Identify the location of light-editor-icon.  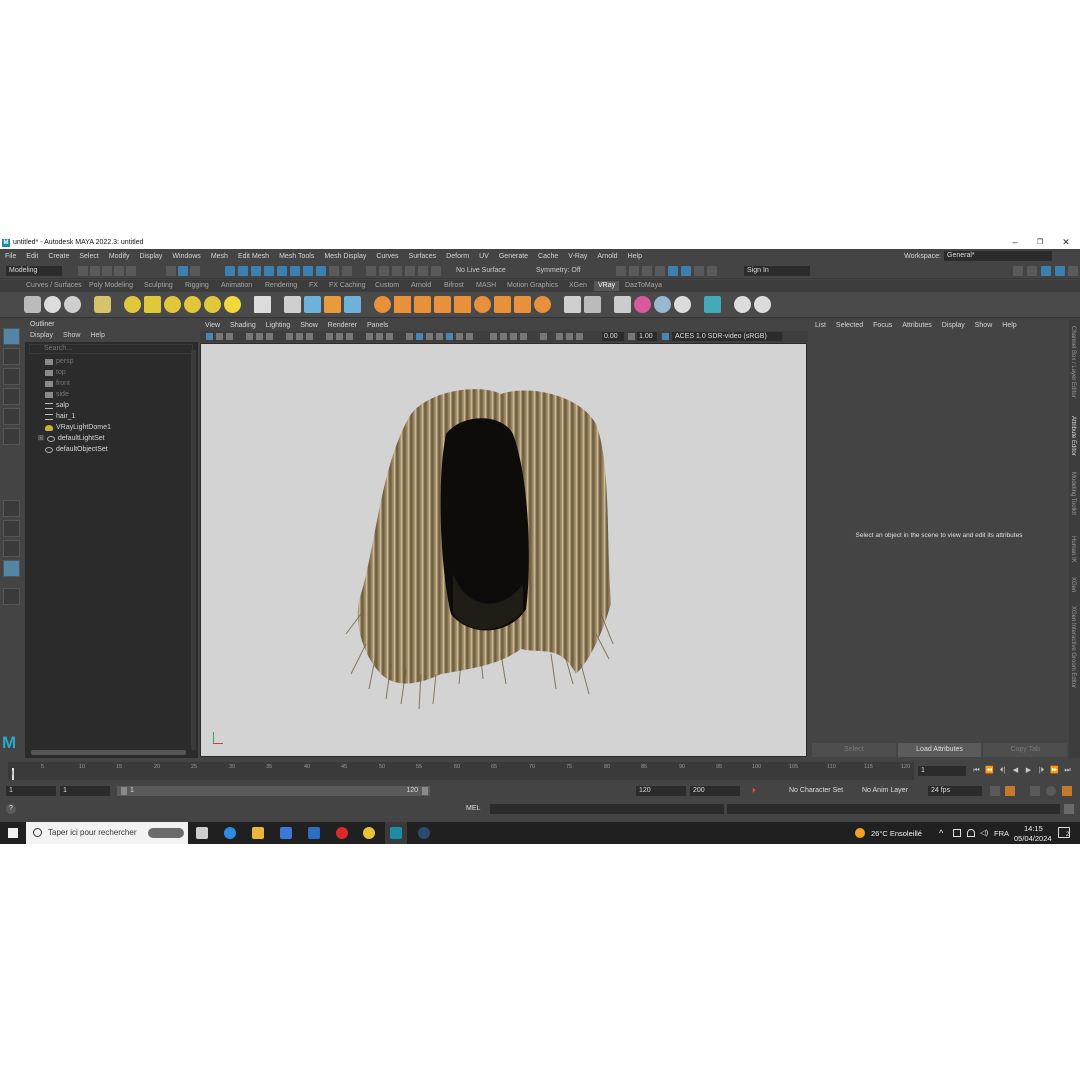
(699, 271).